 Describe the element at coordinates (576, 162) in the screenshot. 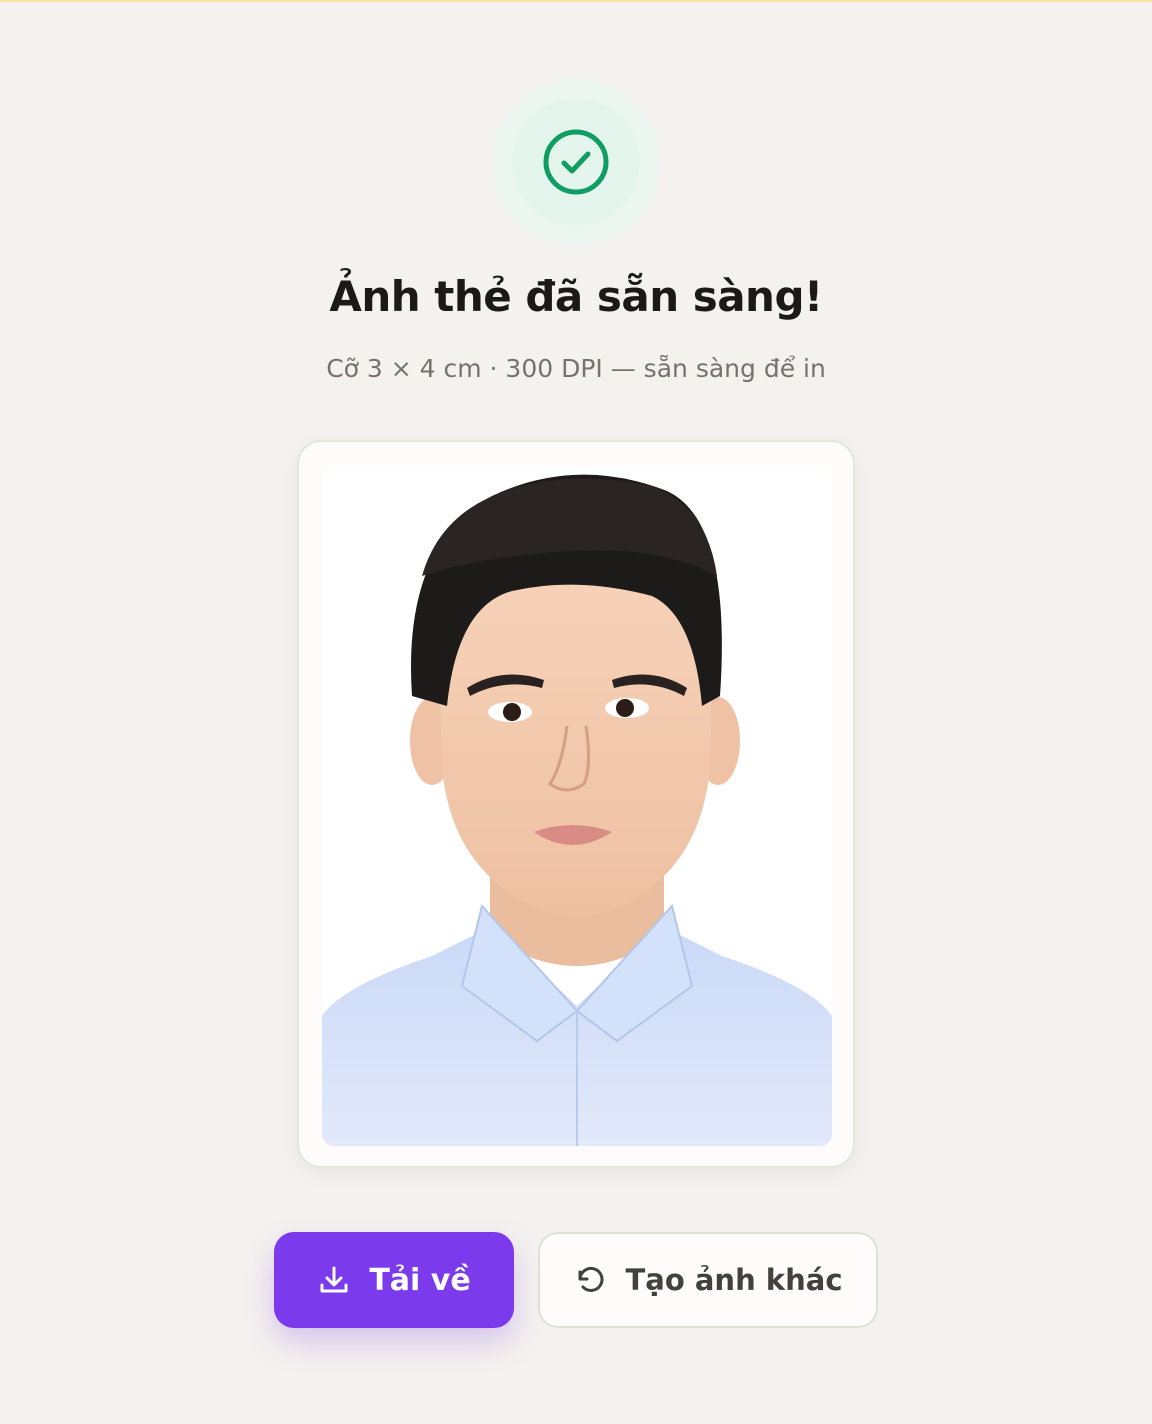

I see `success-badge` at that location.